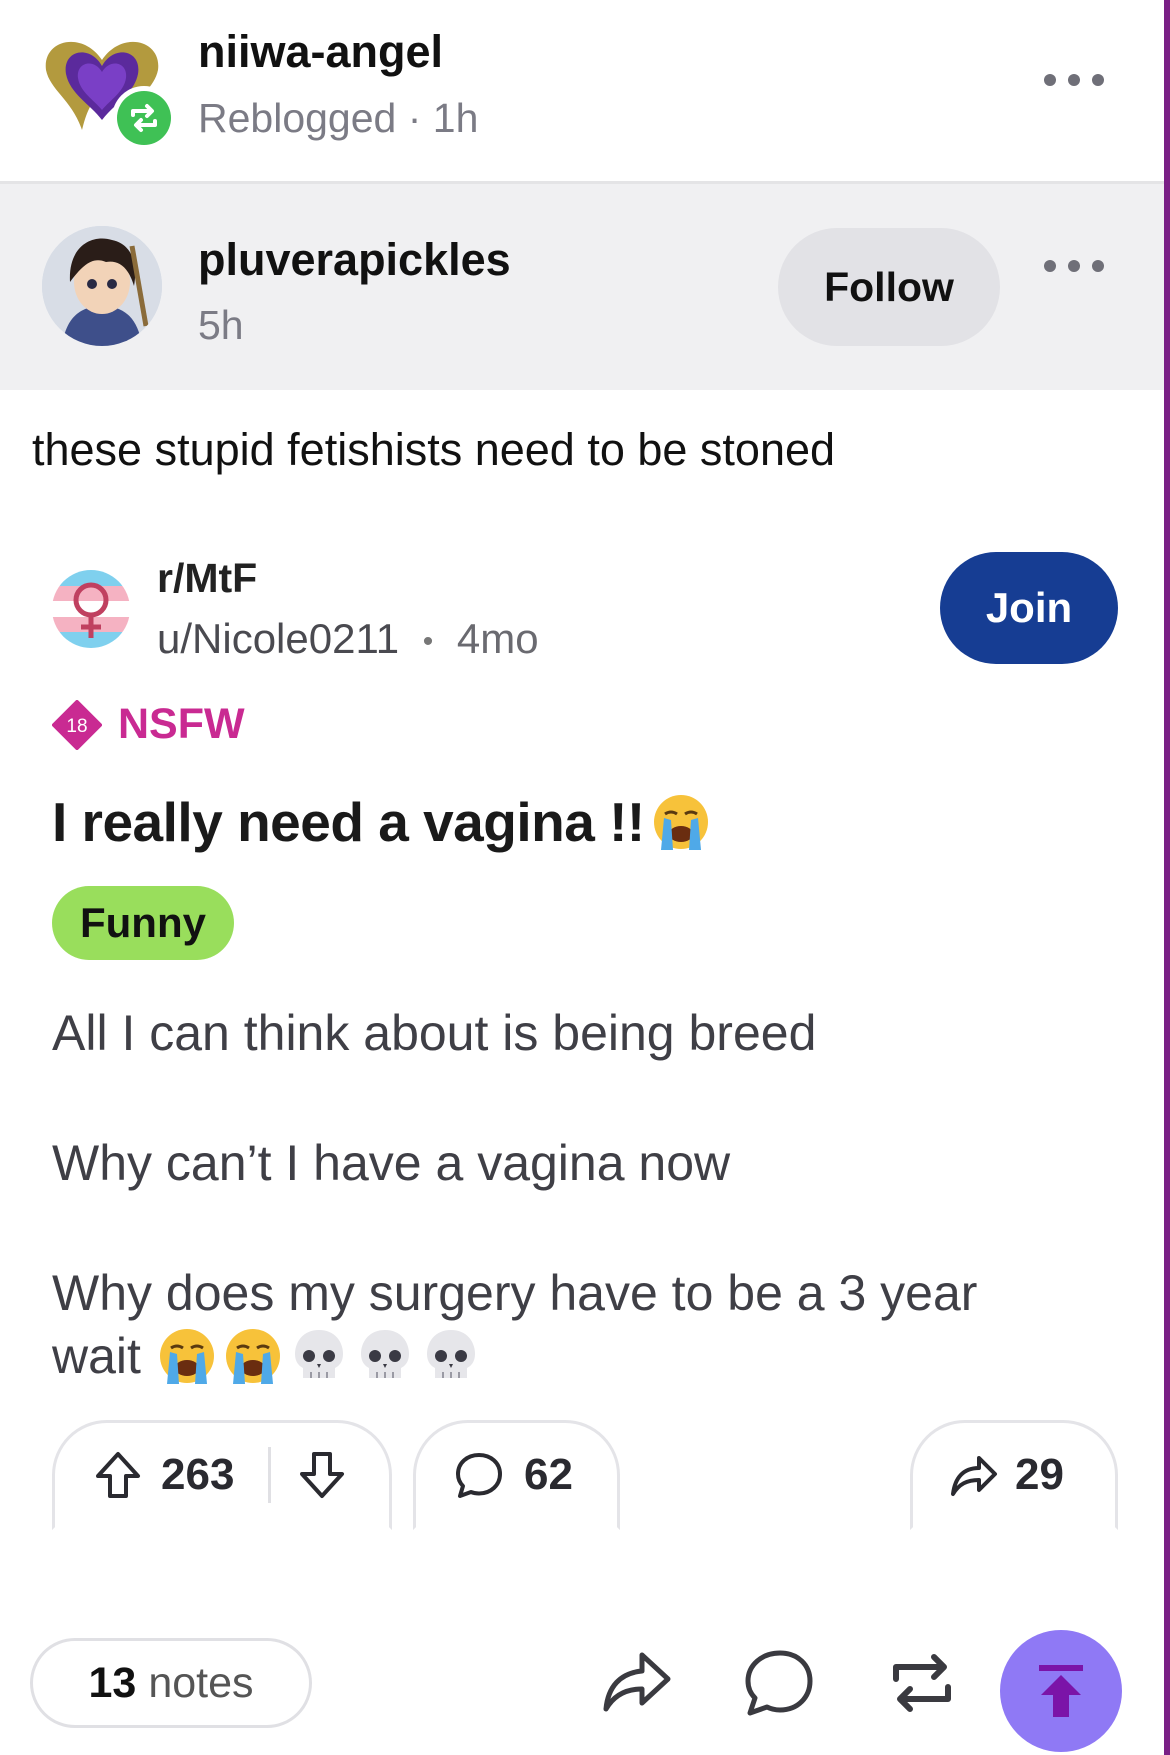  Describe the element at coordinates (1014, 1475) in the screenshot. I see `share-pill: 29` at that location.